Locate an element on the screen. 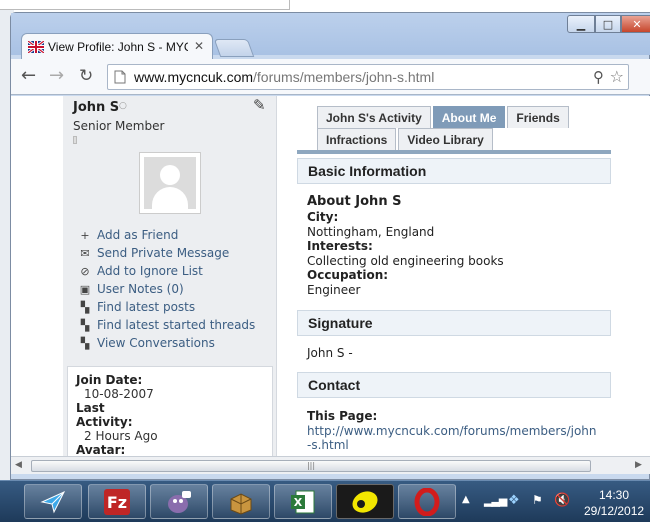  user-notes-link: ▣ User Notes (0) is located at coordinates (177, 289).